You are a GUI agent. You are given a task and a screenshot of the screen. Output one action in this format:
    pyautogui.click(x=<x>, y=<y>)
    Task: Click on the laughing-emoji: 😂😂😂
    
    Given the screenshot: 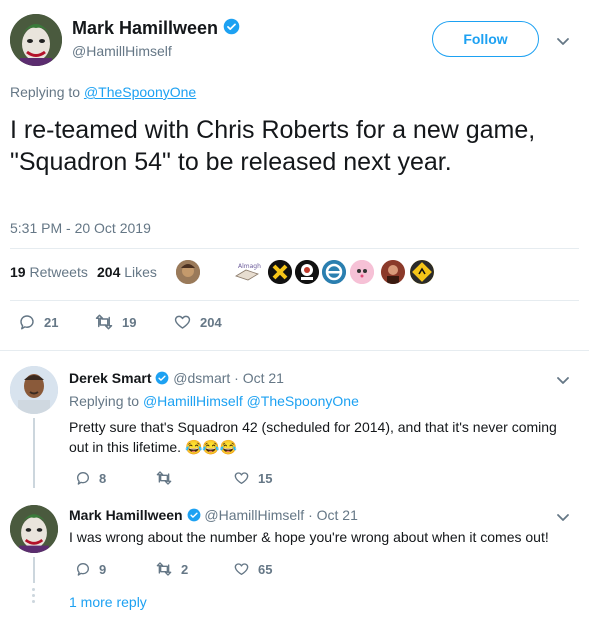 What is the action you would take?
    pyautogui.click(x=211, y=447)
    